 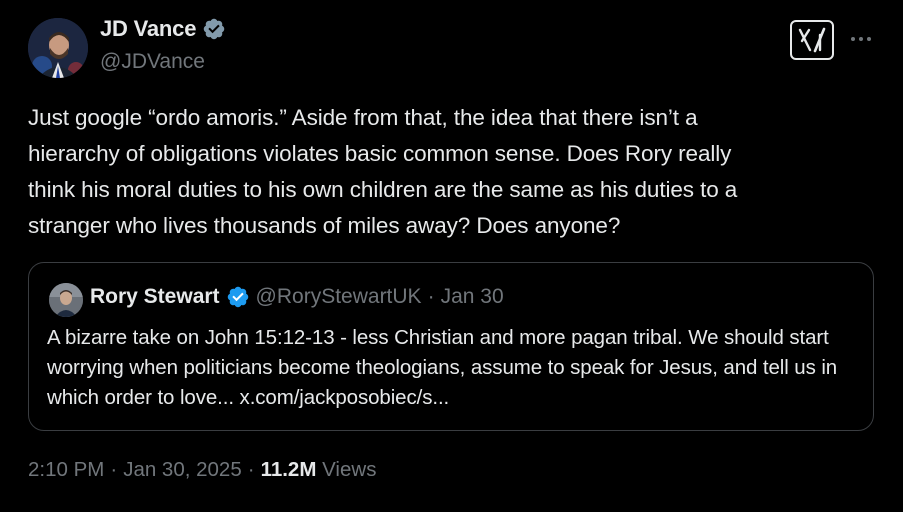 I want to click on quoted-tweet-date: Jan 30, so click(x=472, y=297).